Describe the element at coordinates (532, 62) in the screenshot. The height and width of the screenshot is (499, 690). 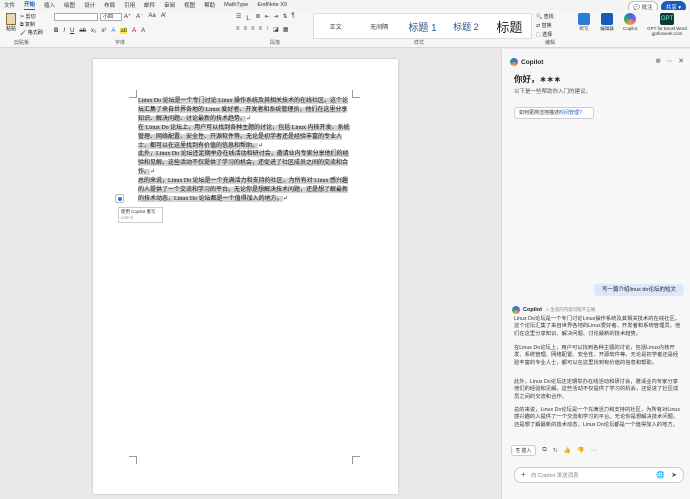
I see `copilot-pane-title: Copilot` at that location.